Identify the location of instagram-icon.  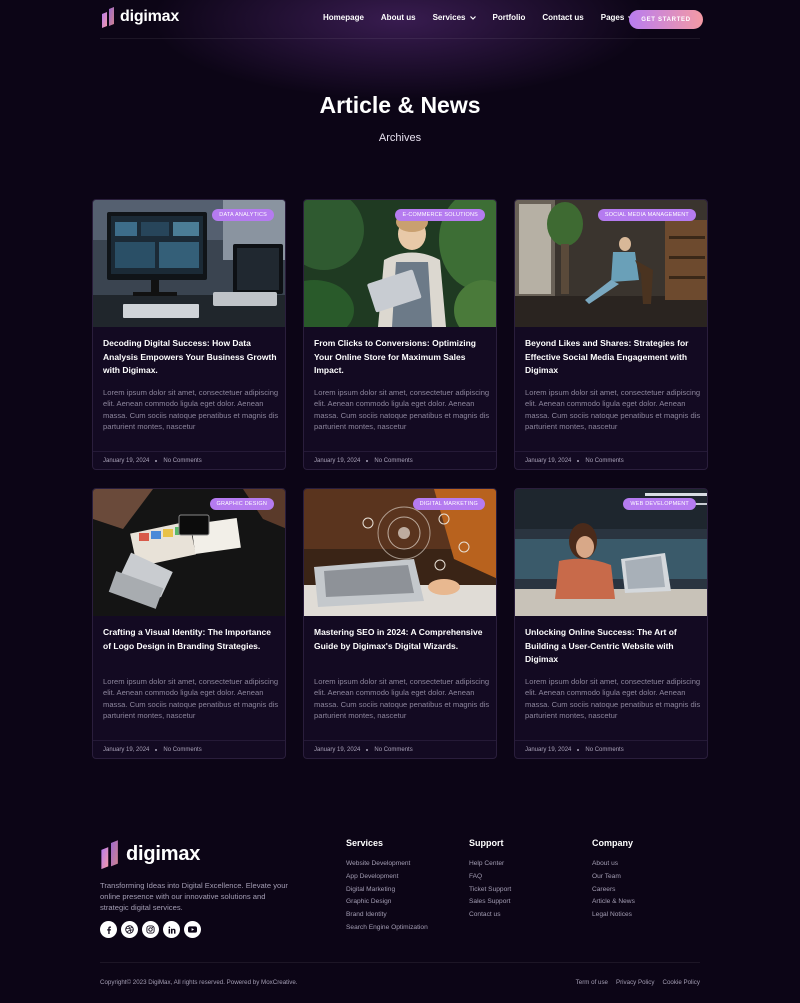
(150, 929).